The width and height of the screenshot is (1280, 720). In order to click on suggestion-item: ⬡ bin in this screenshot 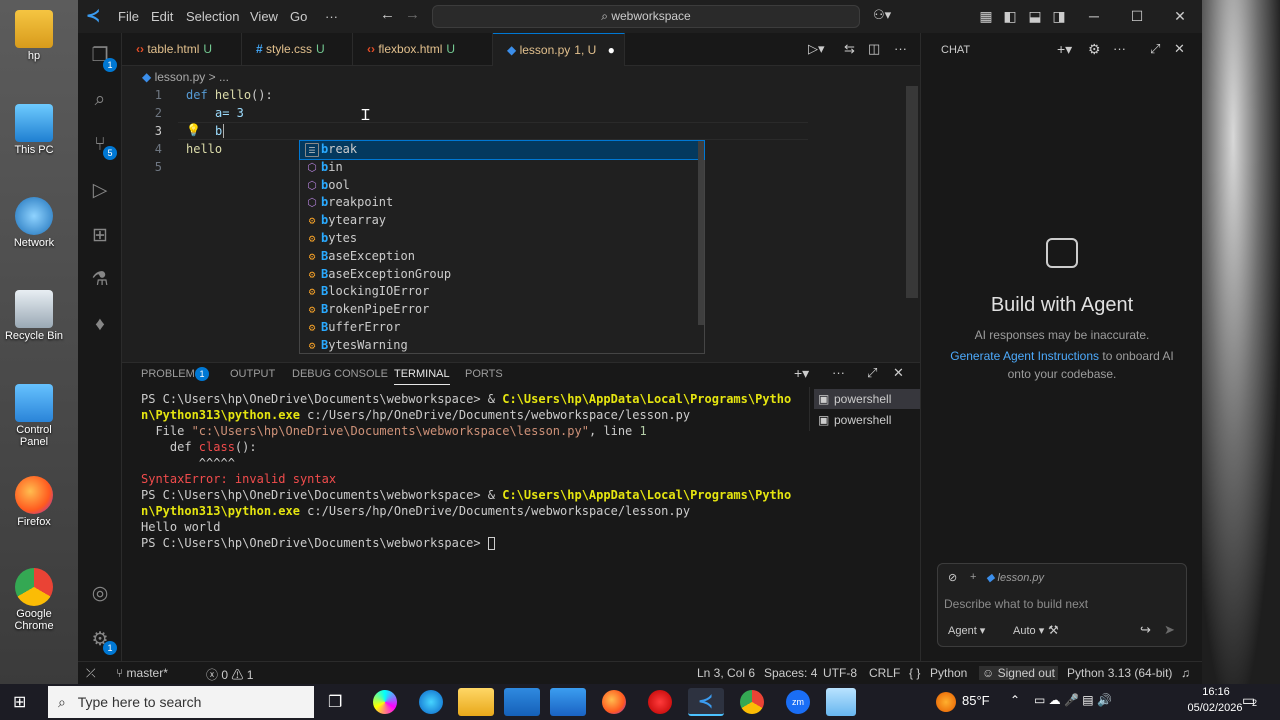, I will do `click(502, 168)`.